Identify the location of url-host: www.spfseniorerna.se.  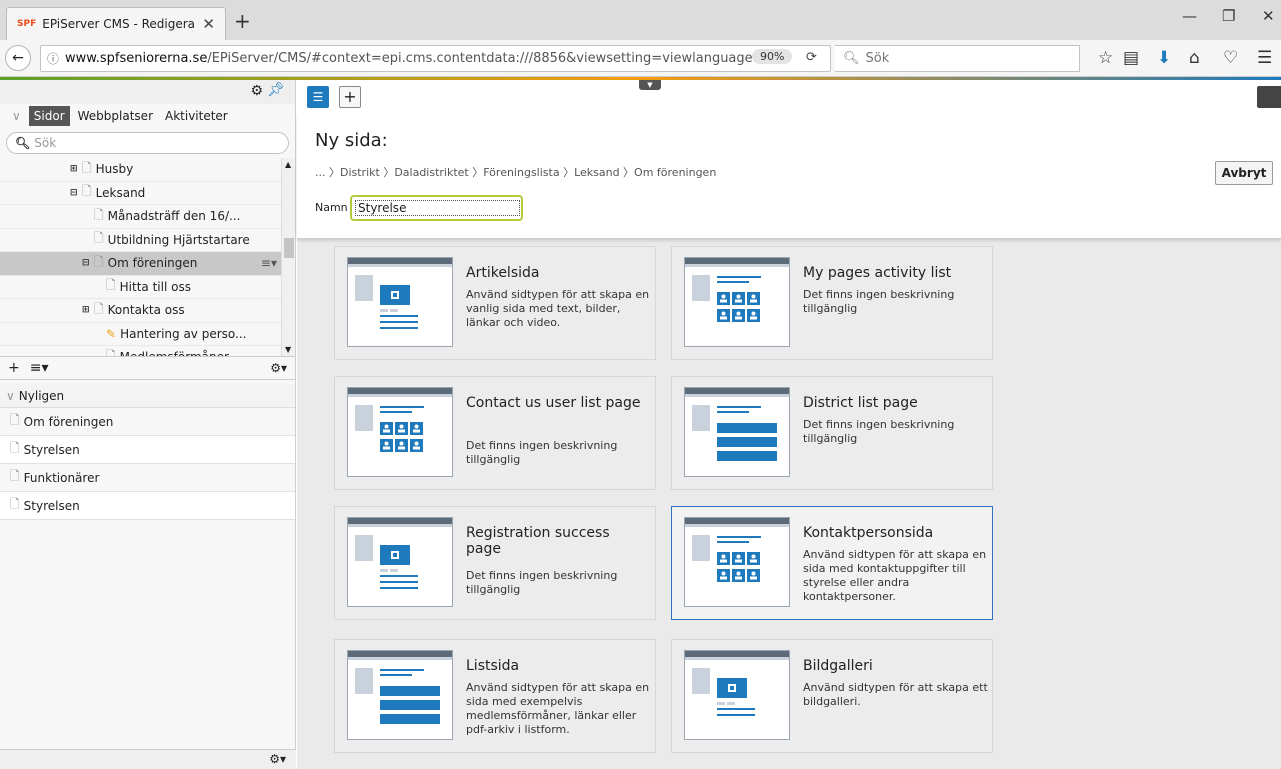
(136, 58).